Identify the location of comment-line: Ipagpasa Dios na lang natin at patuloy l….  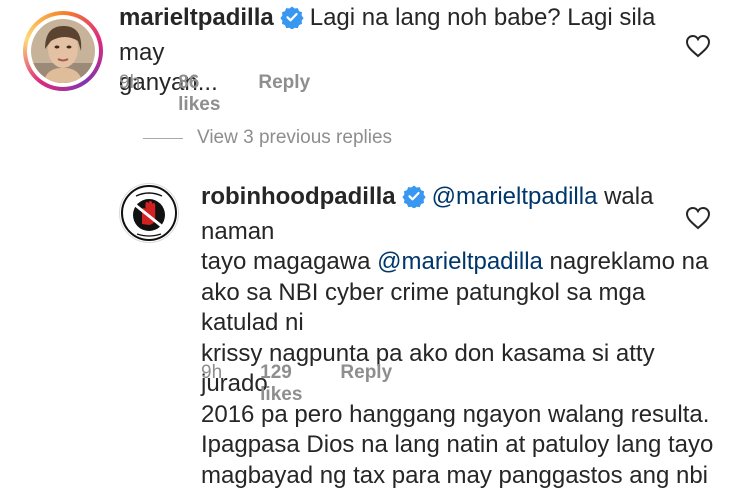
(457, 444).